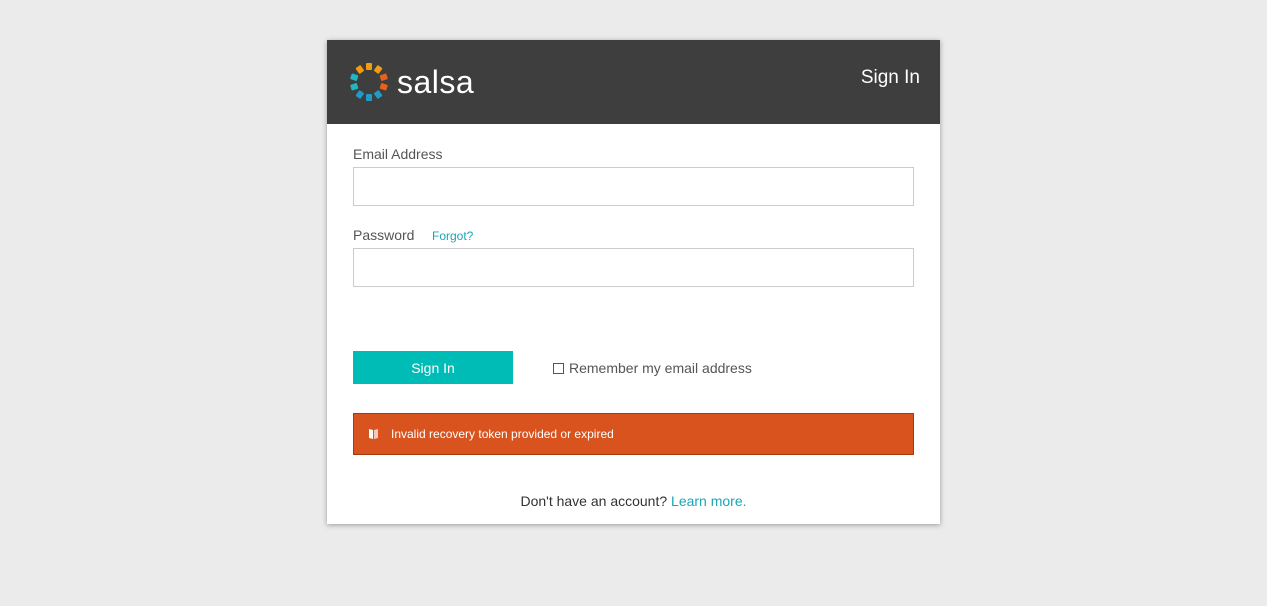 The image size is (1267, 606). What do you see at coordinates (369, 82) in the screenshot?
I see `salsa-sunburst-logo-icon` at bounding box center [369, 82].